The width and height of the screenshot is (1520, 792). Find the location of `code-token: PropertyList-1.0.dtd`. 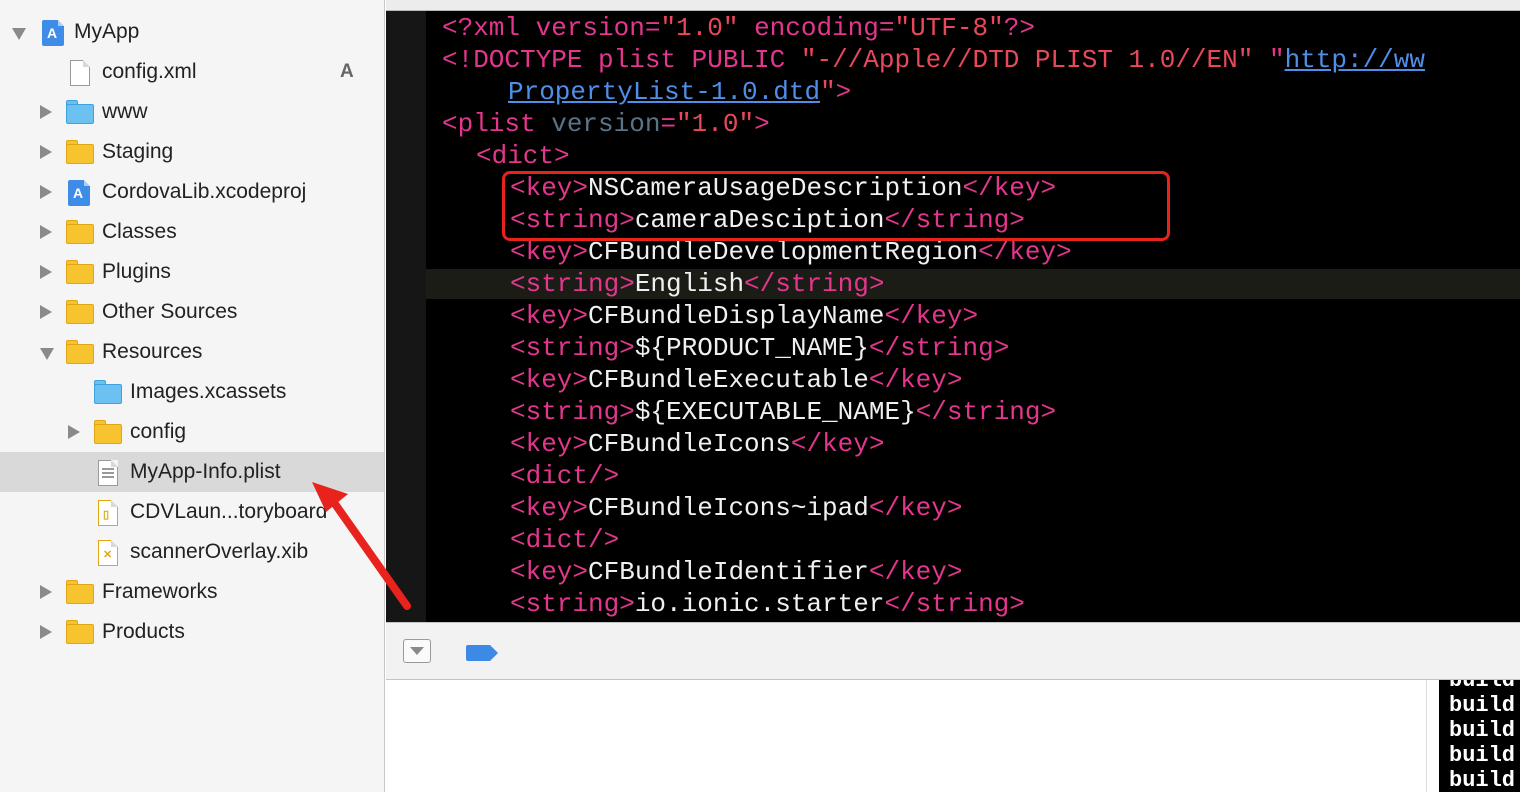

code-token: PropertyList-1.0.dtd is located at coordinates (664, 92).